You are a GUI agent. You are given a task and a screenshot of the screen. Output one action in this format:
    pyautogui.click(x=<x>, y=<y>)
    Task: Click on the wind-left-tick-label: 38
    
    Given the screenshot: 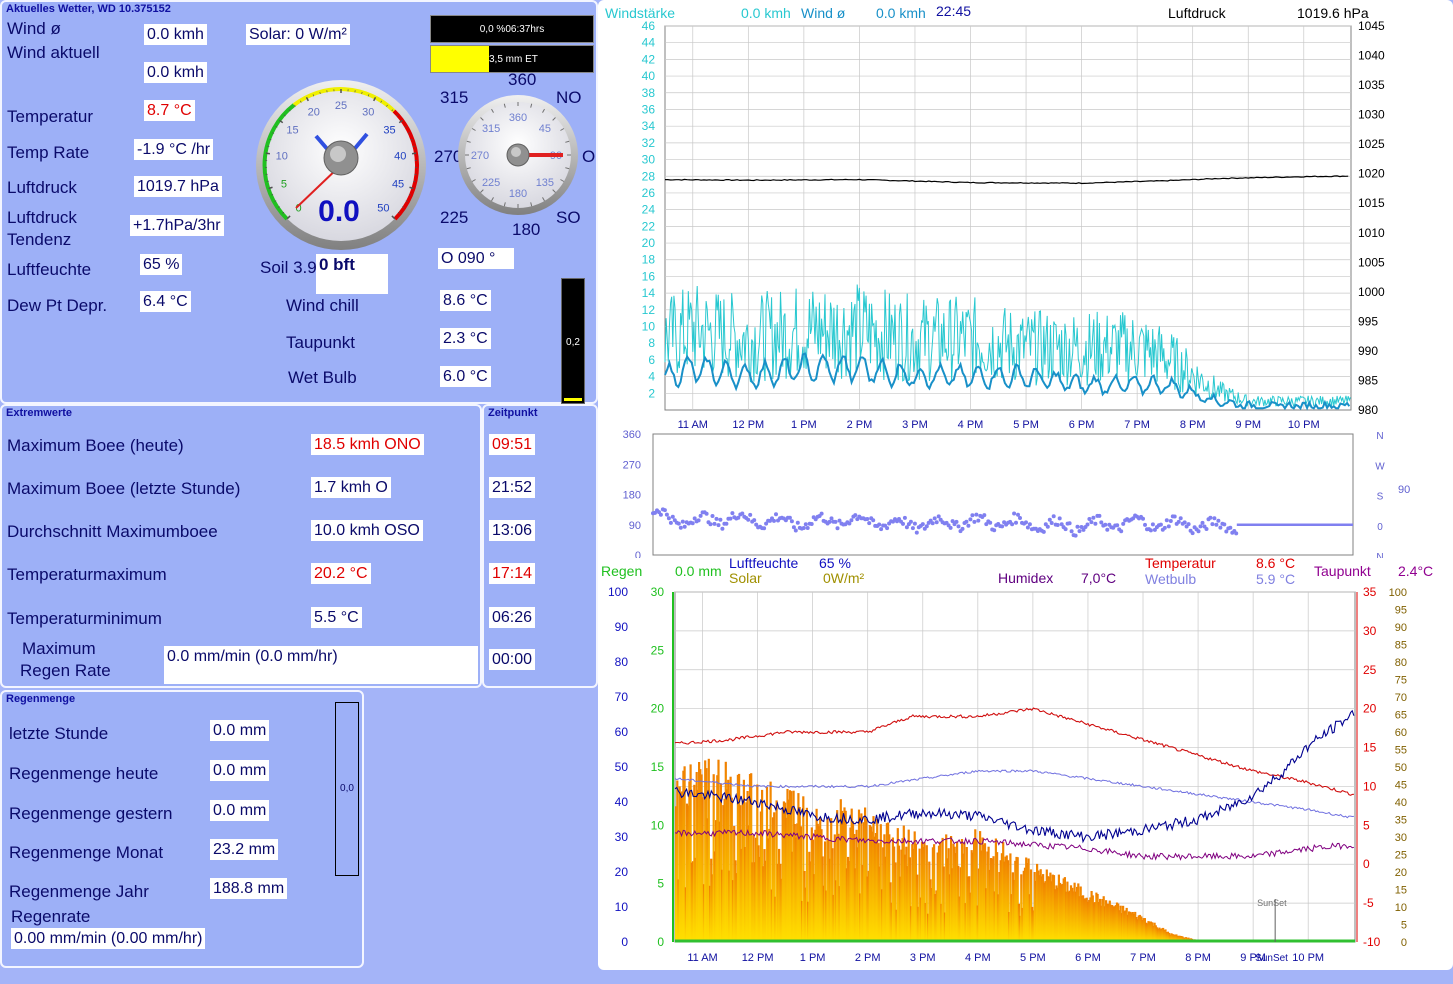 What is the action you would take?
    pyautogui.click(x=649, y=93)
    